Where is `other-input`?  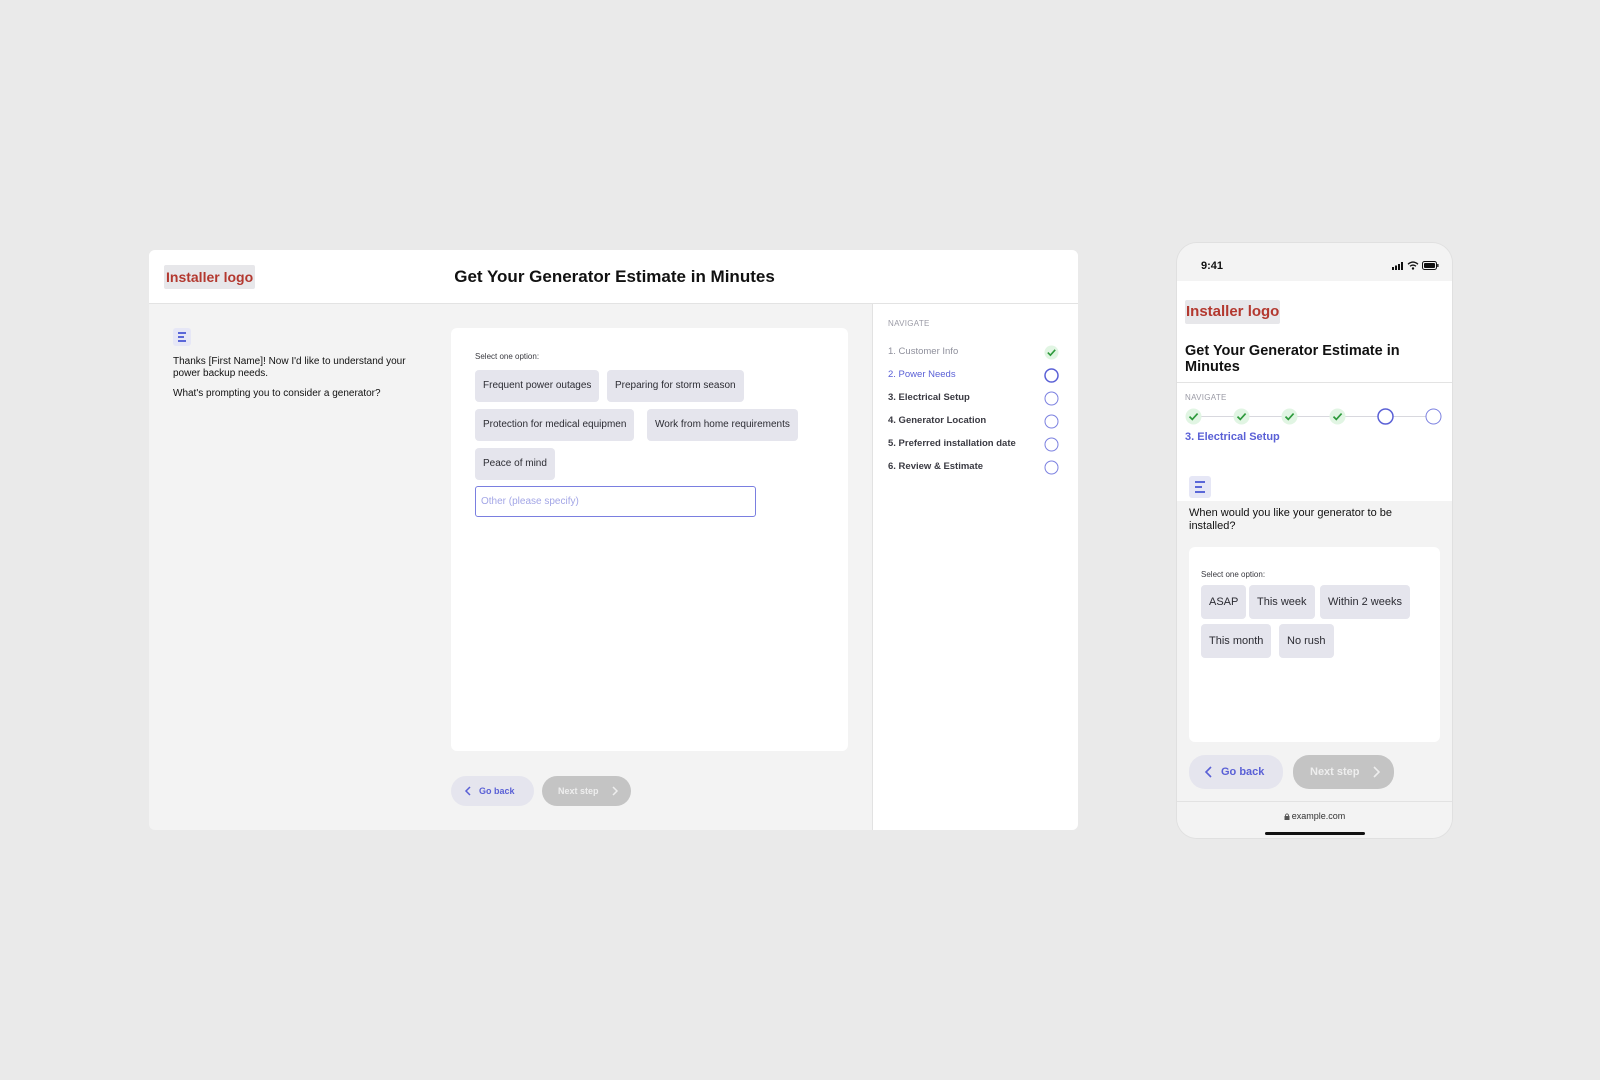
other-input is located at coordinates (615, 501).